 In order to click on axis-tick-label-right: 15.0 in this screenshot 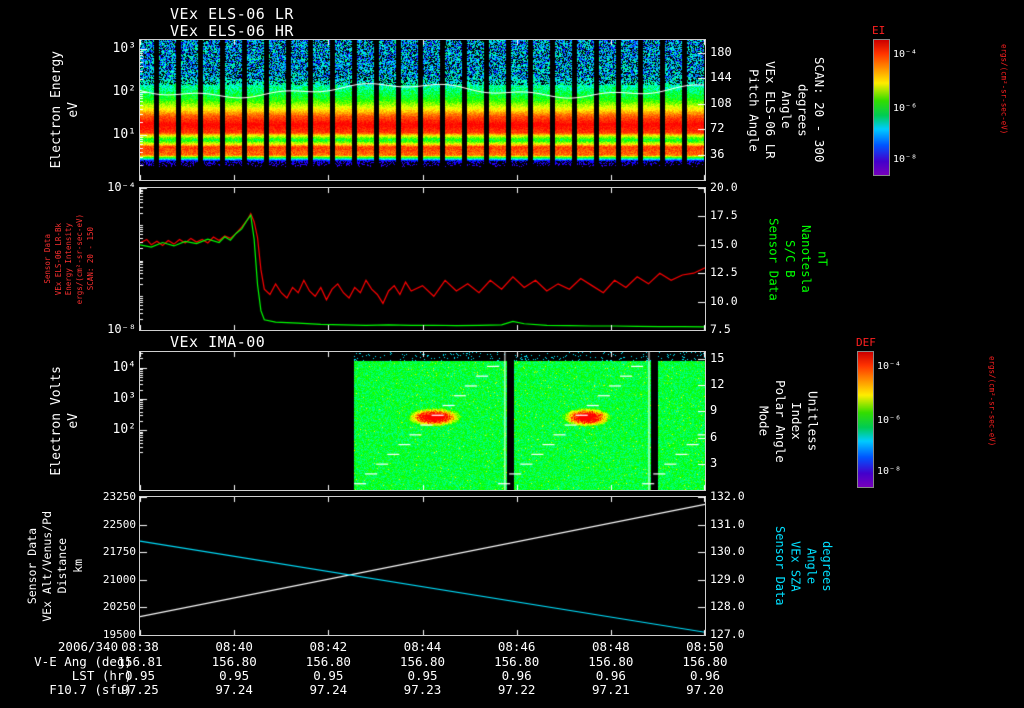, I will do `click(724, 243)`.